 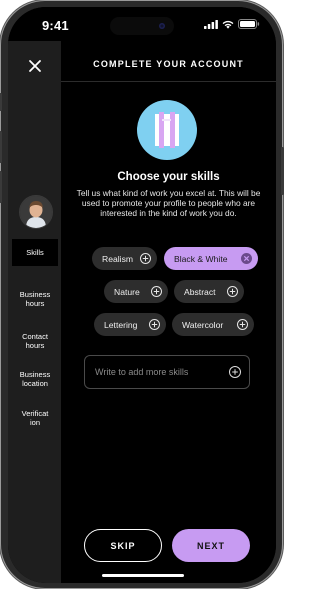 I want to click on skills-illustration, so click(x=167, y=130).